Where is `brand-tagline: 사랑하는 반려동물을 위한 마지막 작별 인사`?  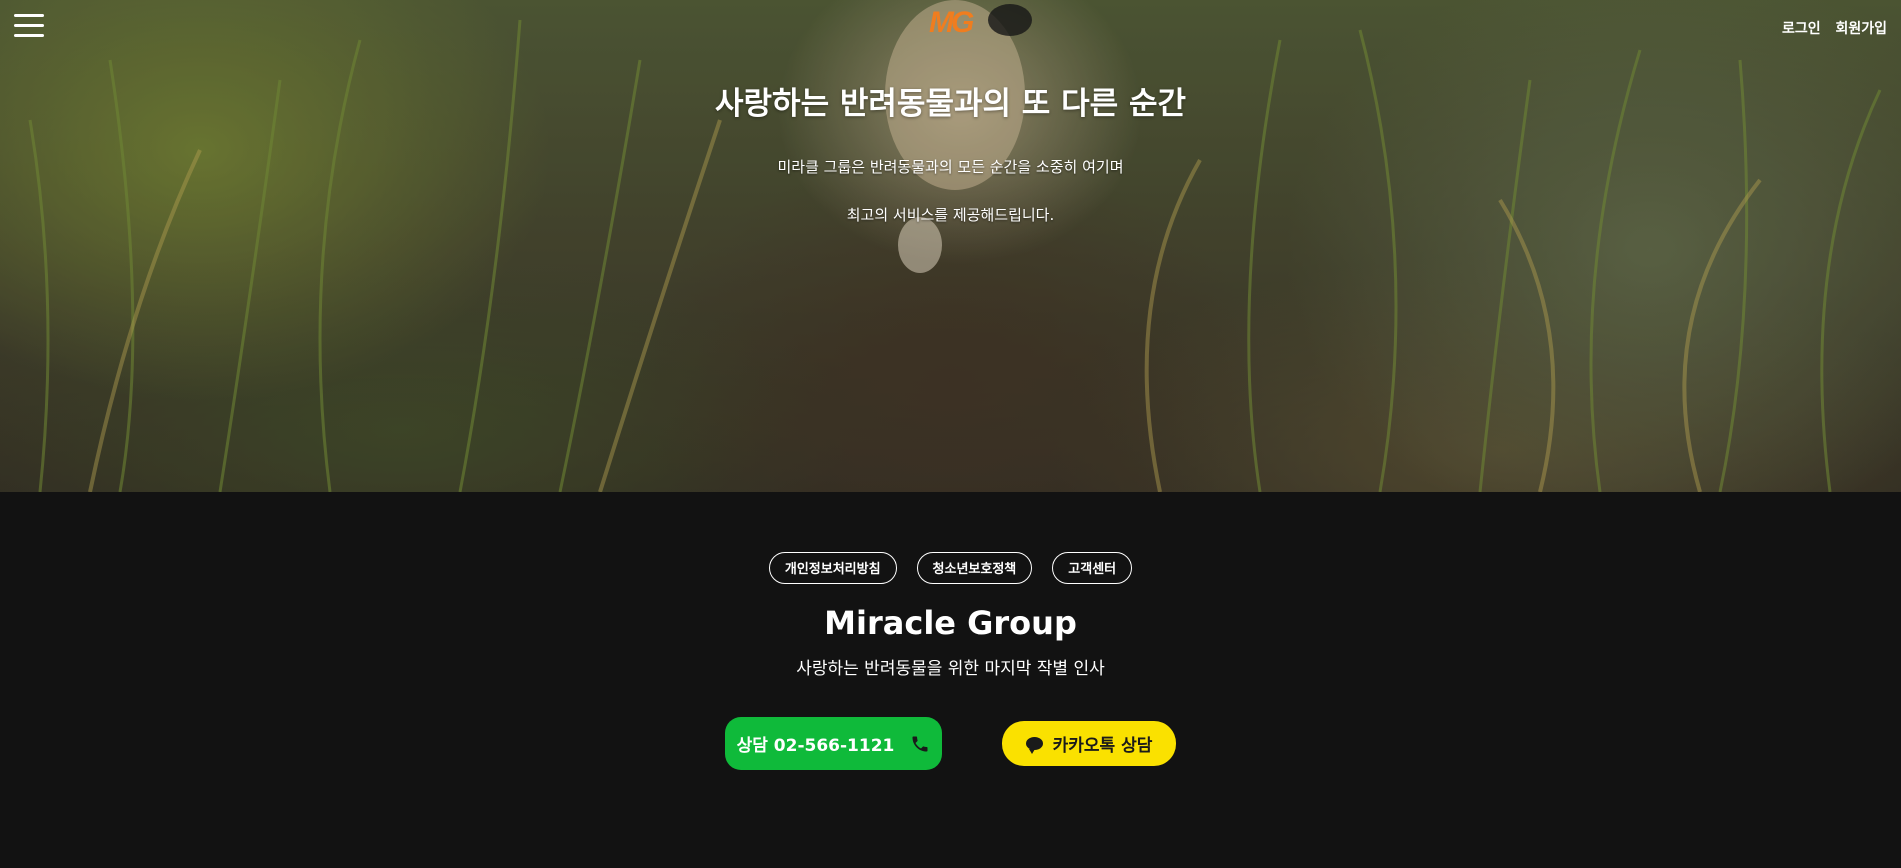 brand-tagline: 사랑하는 반려동물을 위한 마지막 작별 인사 is located at coordinates (950, 669).